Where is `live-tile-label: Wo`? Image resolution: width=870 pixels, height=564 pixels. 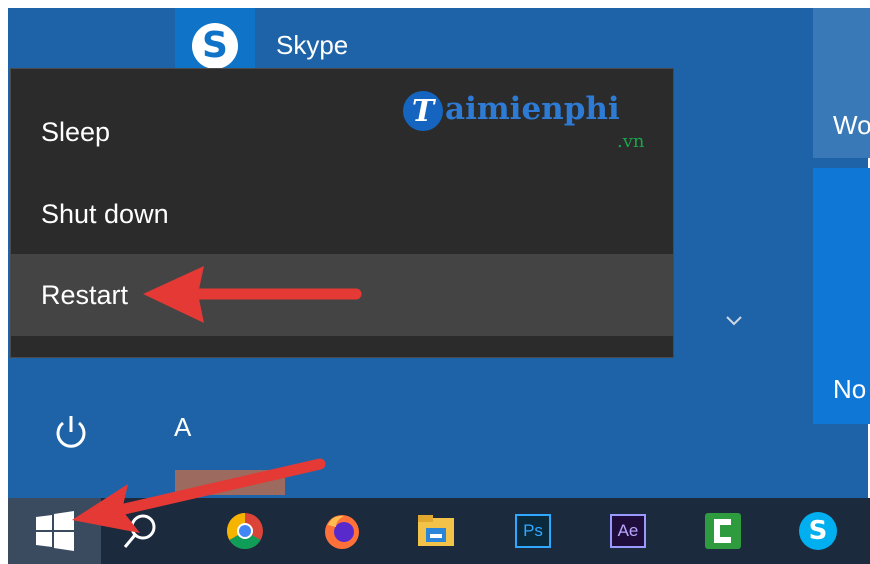
live-tile-label: Wo is located at coordinates (851, 125).